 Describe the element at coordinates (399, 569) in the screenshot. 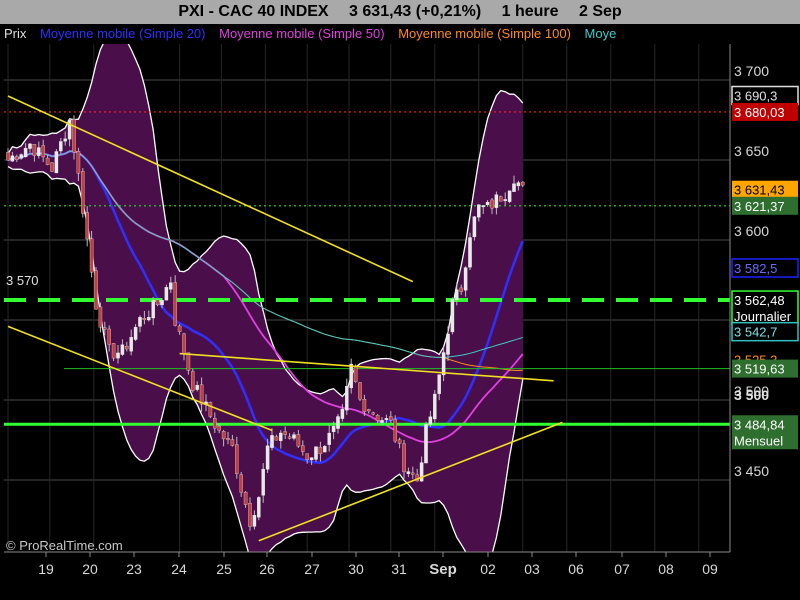

I see `x-tick-label: 31` at that location.